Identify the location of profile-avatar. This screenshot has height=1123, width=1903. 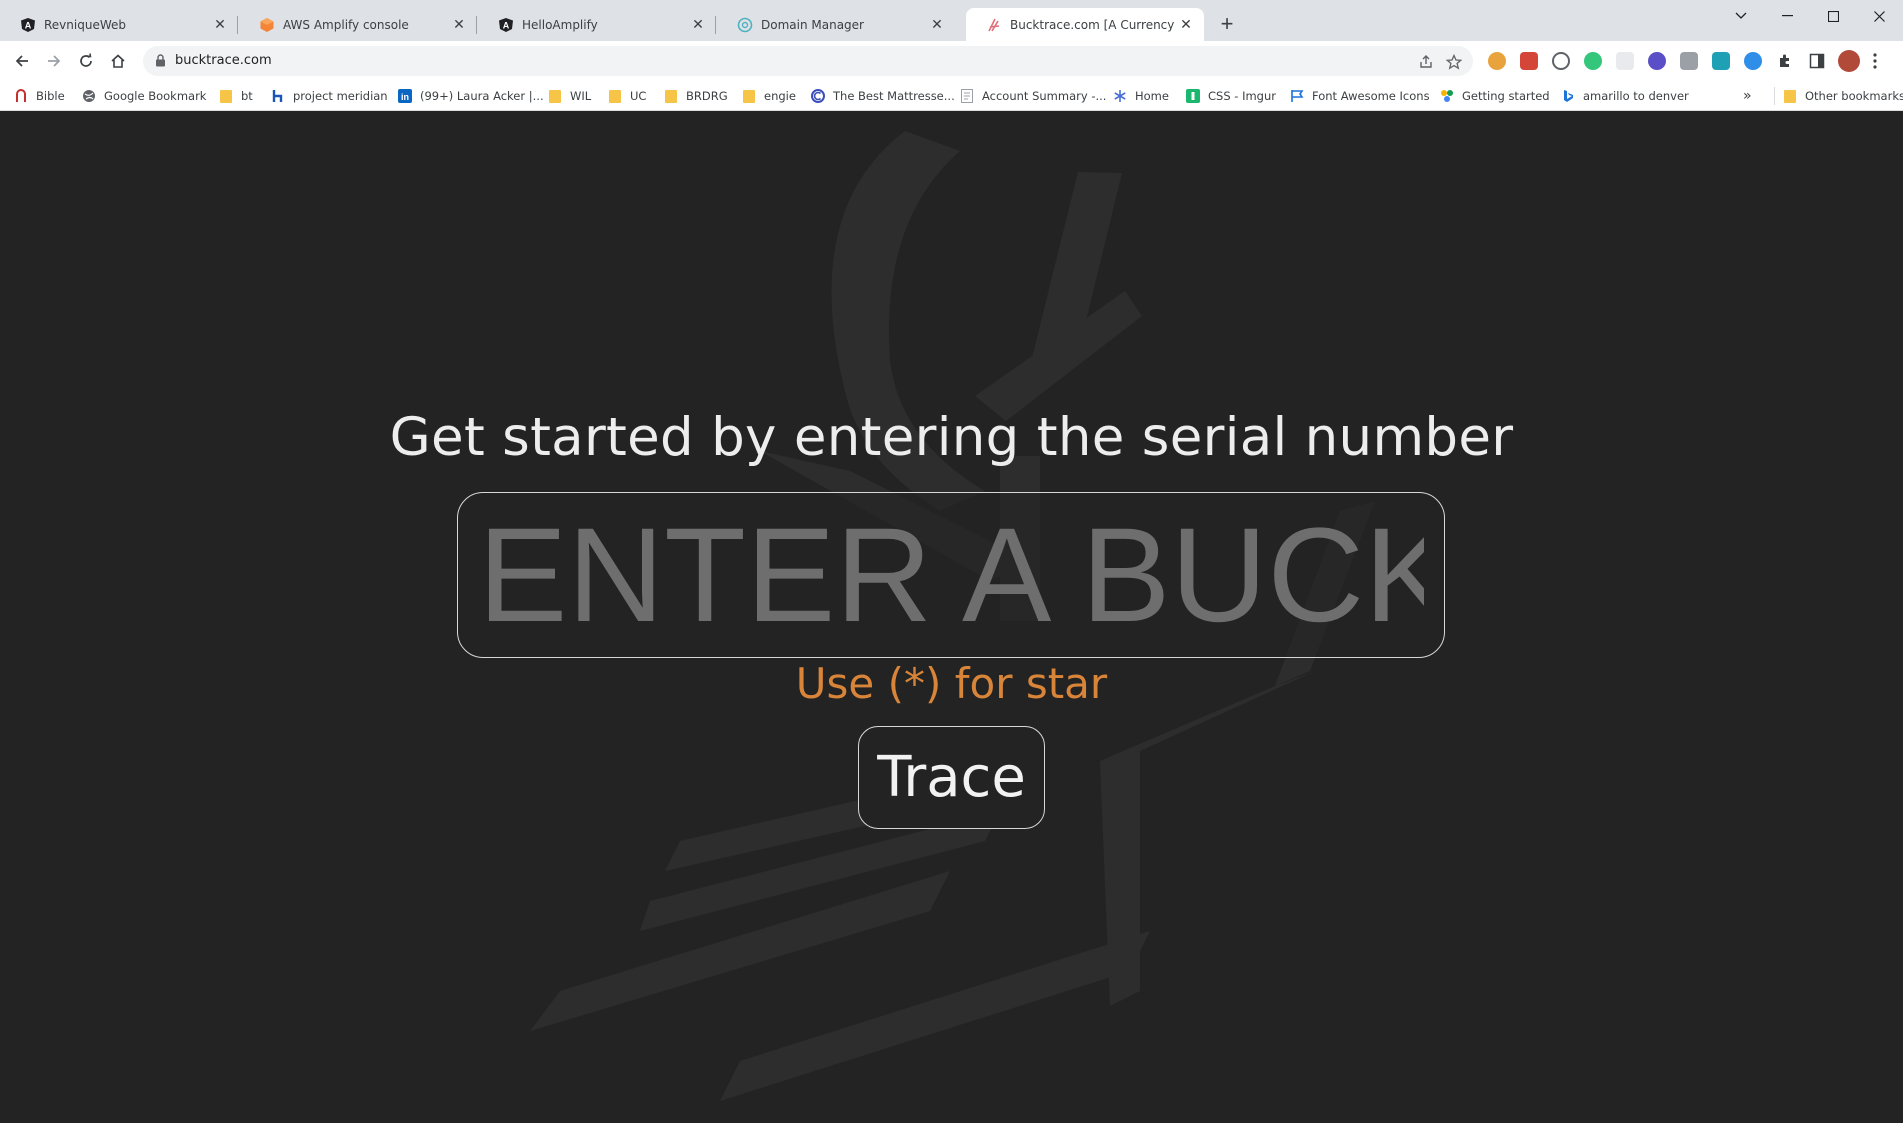
(1849, 61).